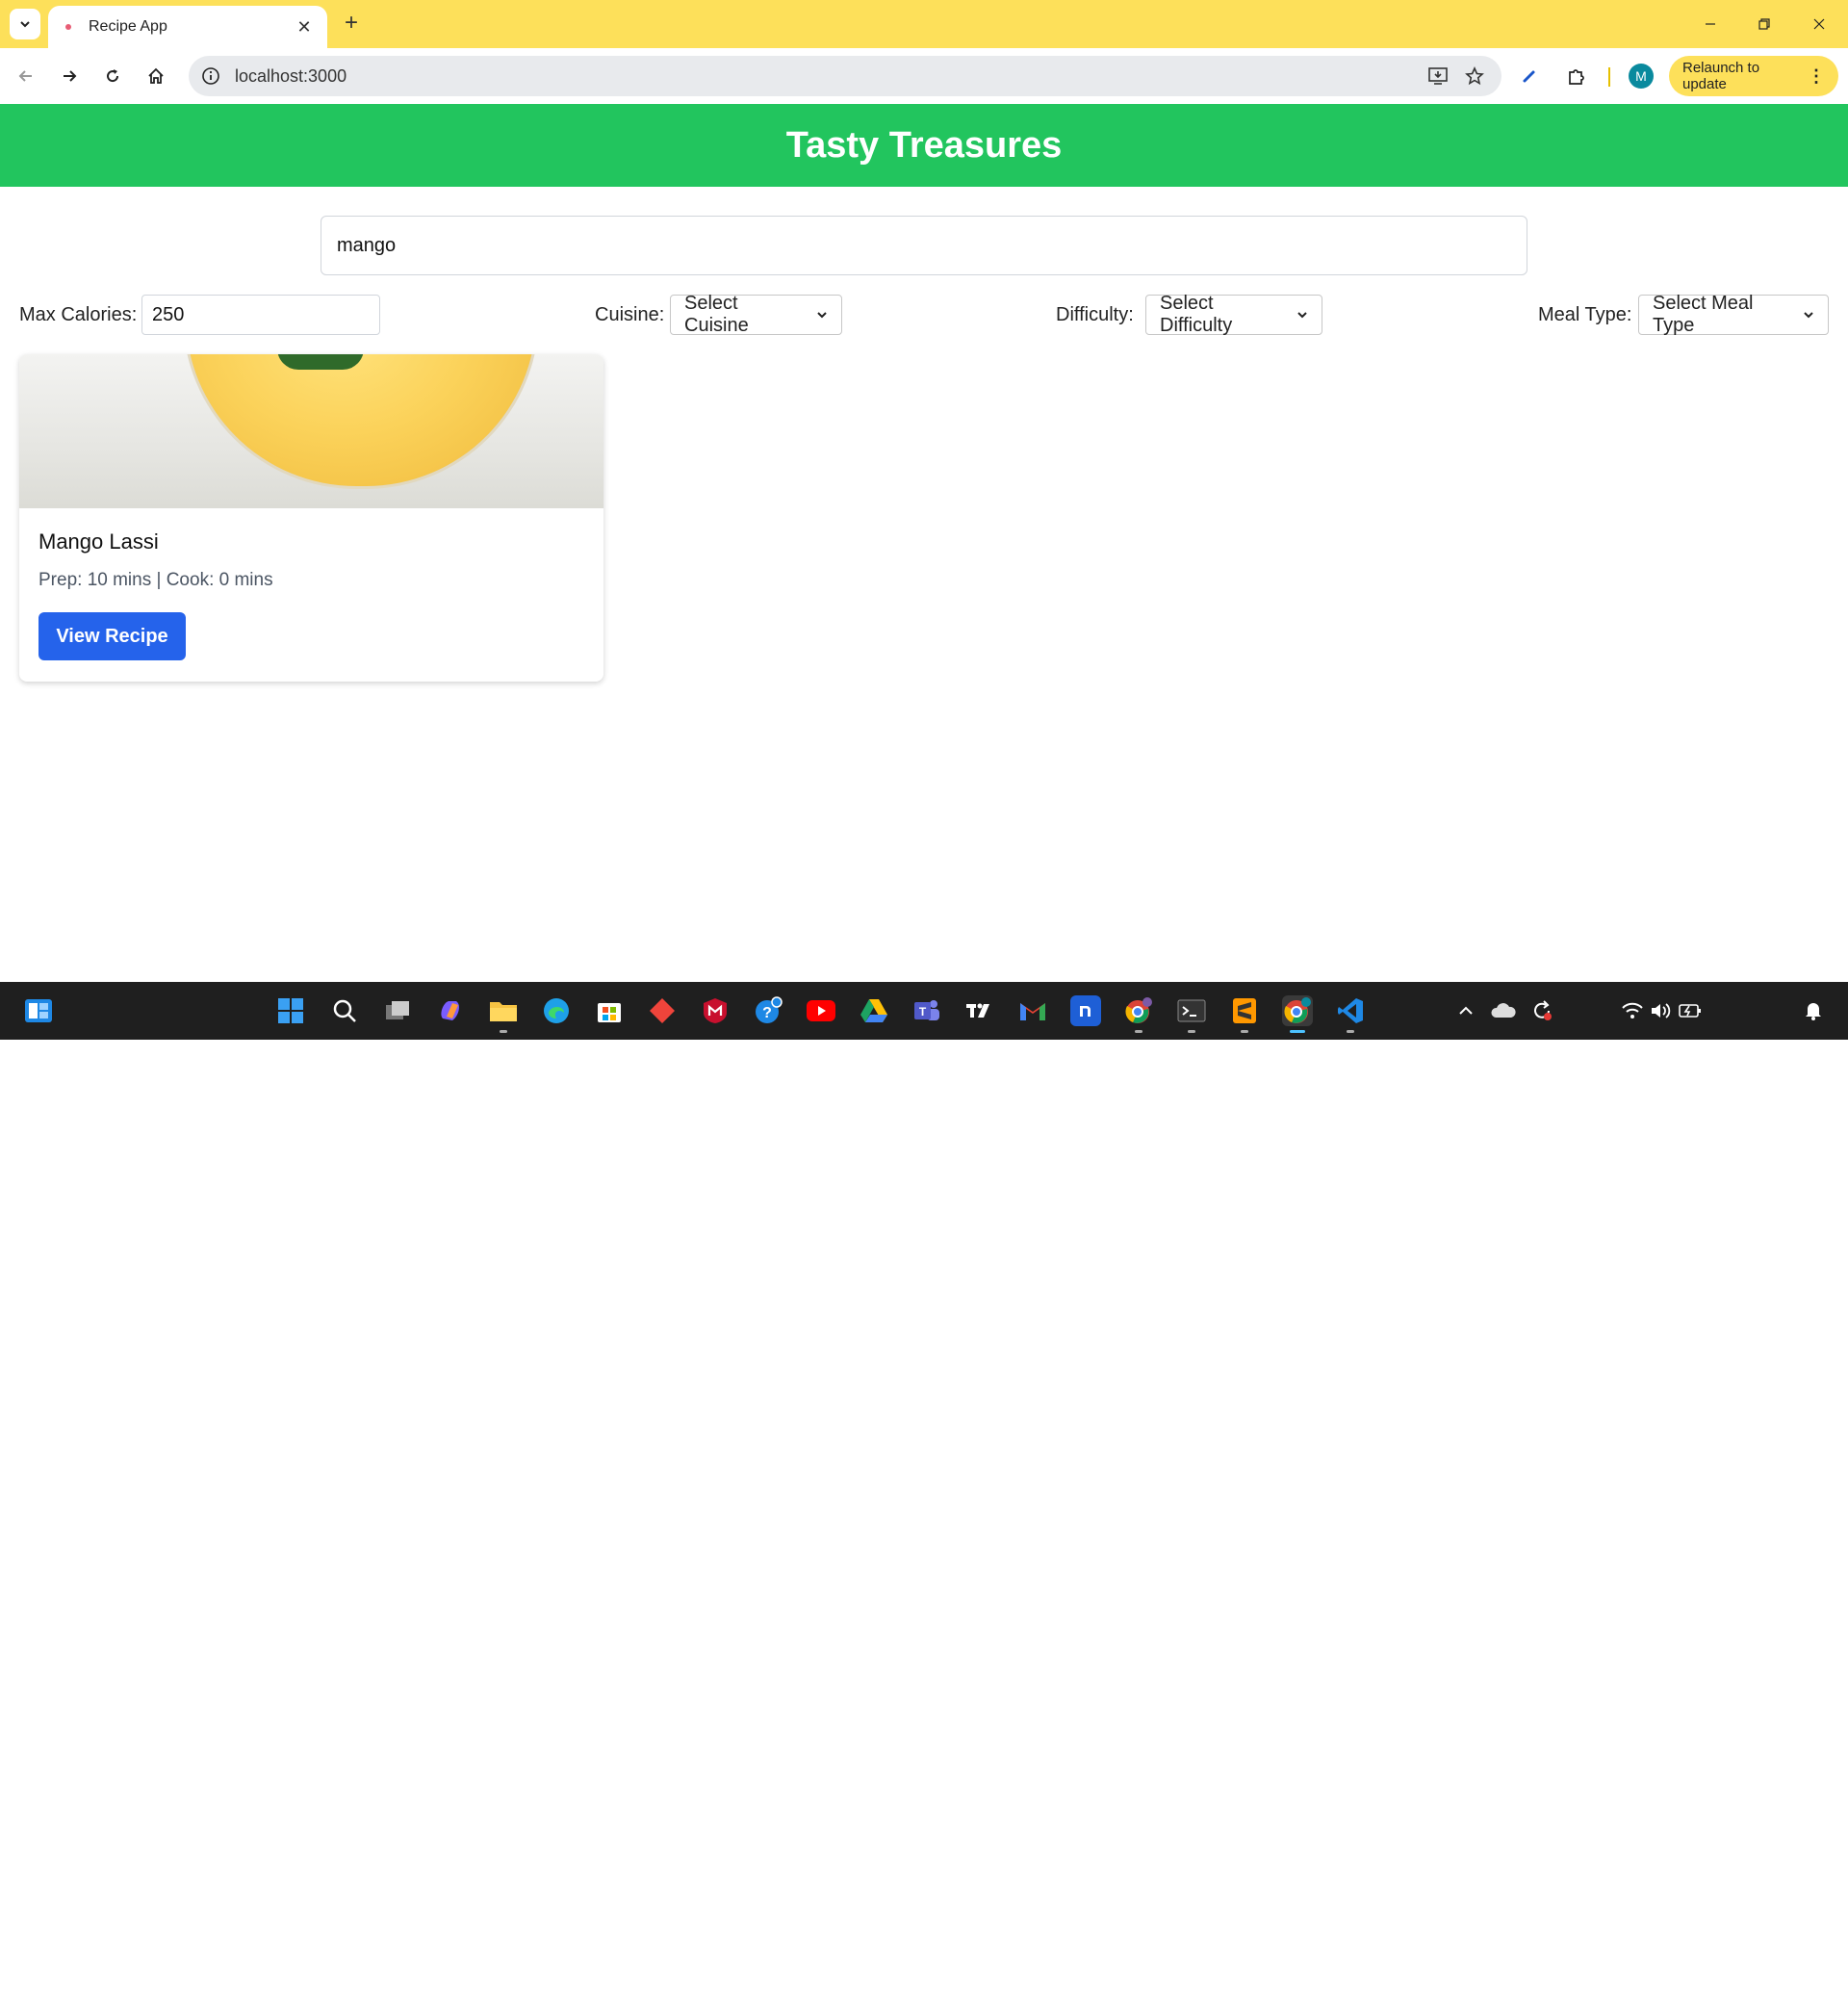 Image resolution: width=1848 pixels, height=2011 pixels. Describe the element at coordinates (1542, 1010) in the screenshot. I see `sync-icon` at that location.